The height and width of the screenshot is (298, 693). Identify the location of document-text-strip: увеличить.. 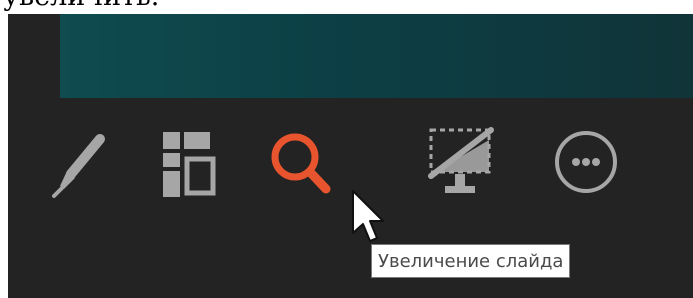
(346, 7).